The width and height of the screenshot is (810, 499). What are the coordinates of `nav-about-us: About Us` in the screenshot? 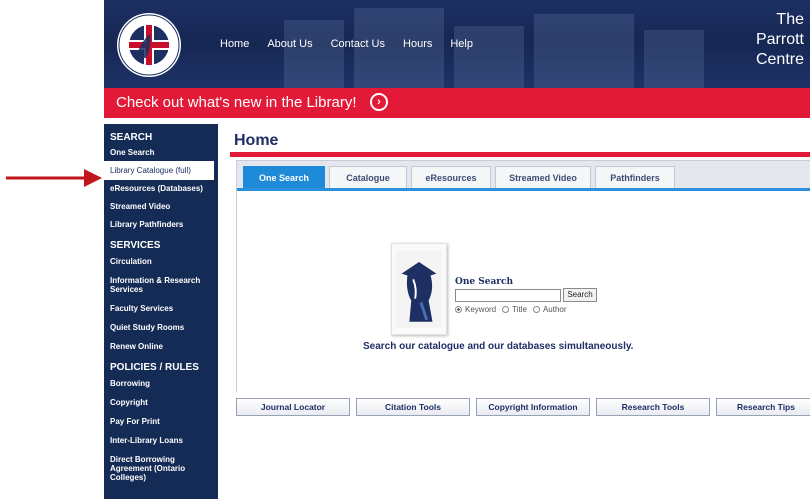 It's located at (289, 44).